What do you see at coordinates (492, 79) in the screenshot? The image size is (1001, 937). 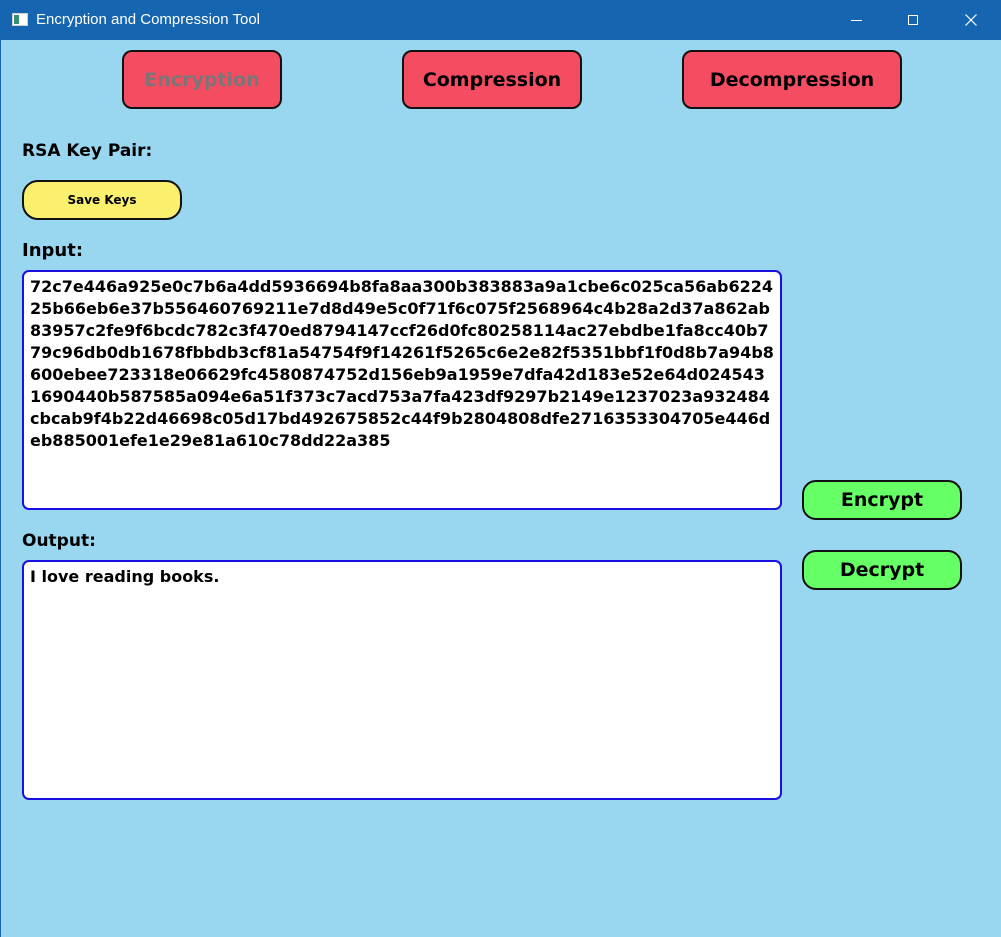 I see `compression-tab-button: Compression` at bounding box center [492, 79].